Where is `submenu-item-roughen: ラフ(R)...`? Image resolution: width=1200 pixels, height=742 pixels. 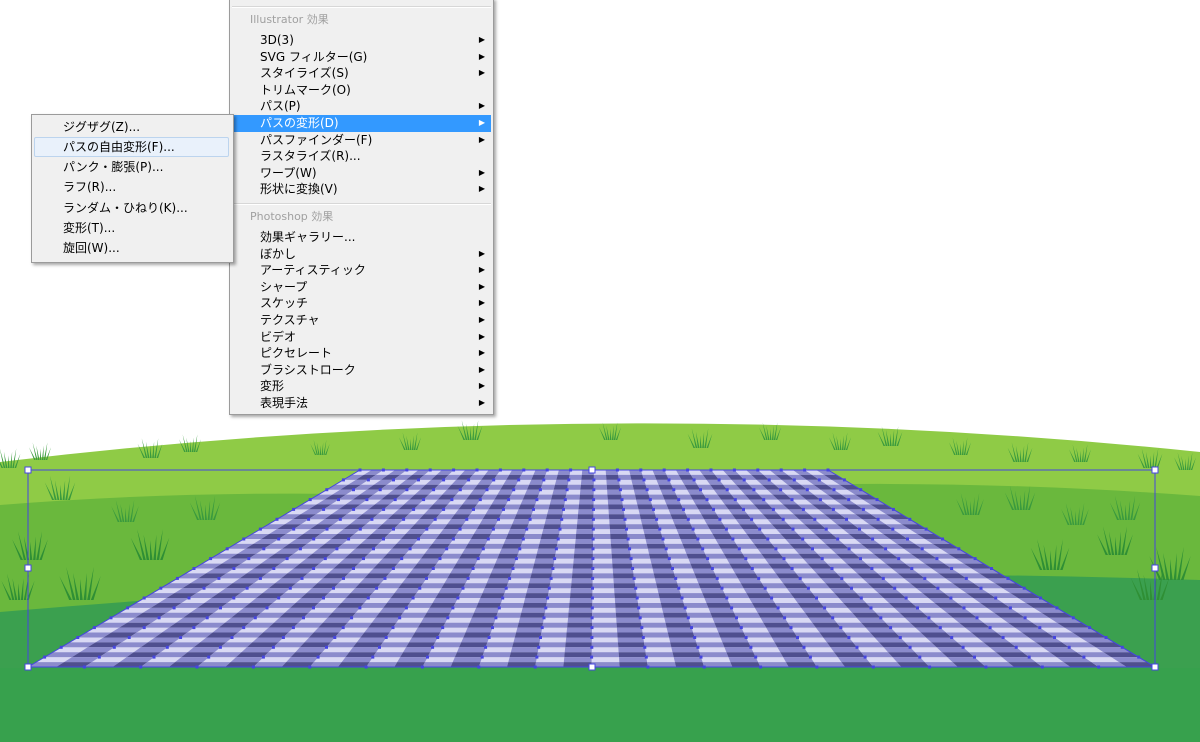 submenu-item-roughen: ラフ(R)... is located at coordinates (131, 187).